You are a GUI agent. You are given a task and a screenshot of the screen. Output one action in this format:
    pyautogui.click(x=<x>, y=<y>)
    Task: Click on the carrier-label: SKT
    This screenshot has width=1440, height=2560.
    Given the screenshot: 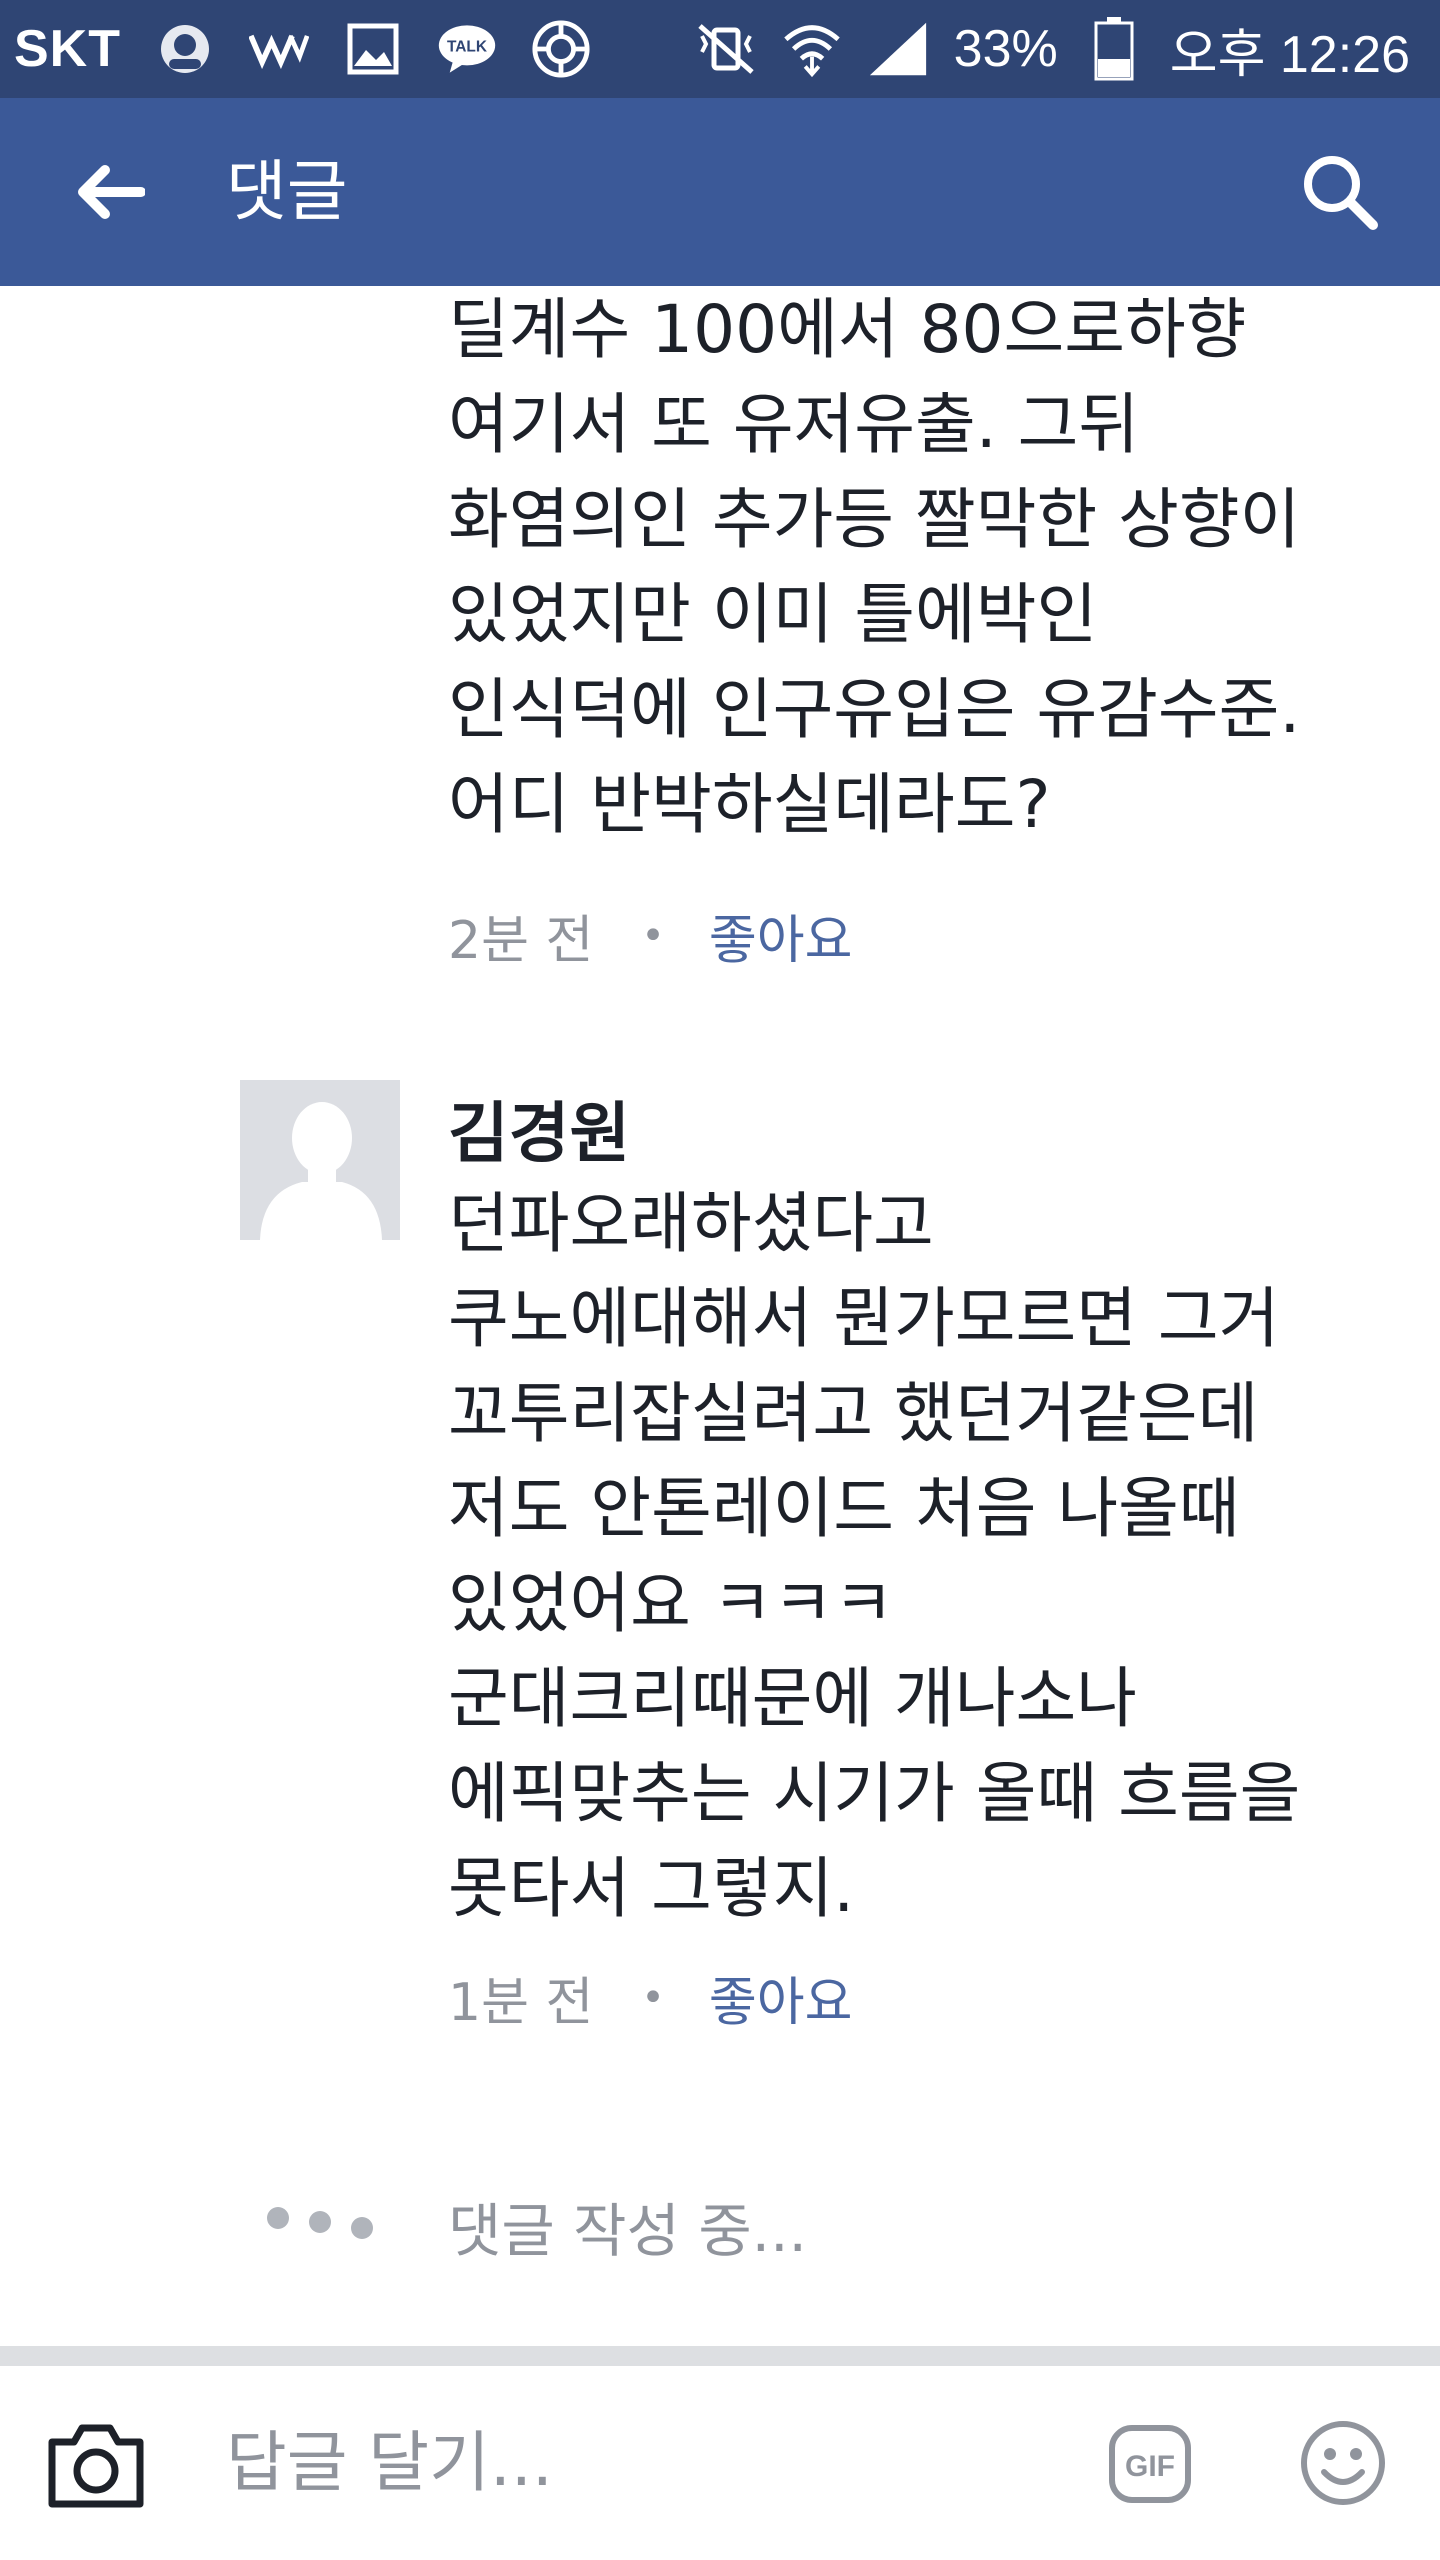 What is the action you would take?
    pyautogui.click(x=67, y=49)
    